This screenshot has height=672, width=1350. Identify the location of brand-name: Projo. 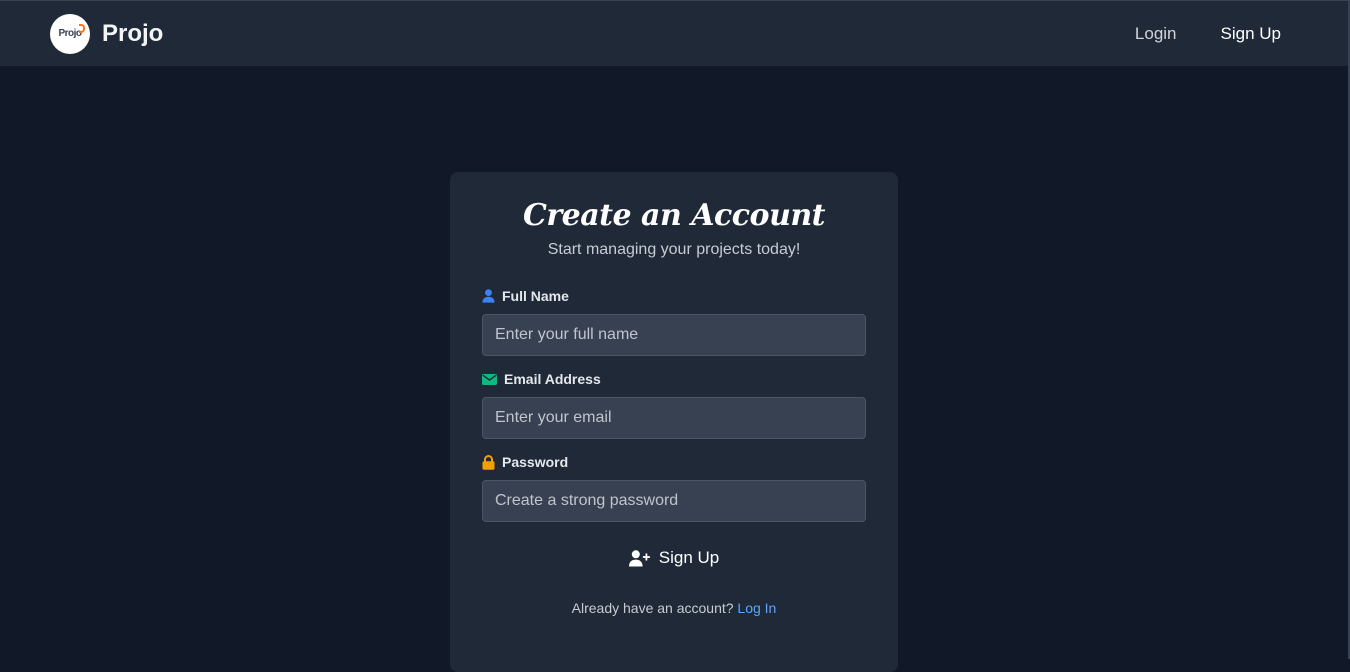
(133, 33).